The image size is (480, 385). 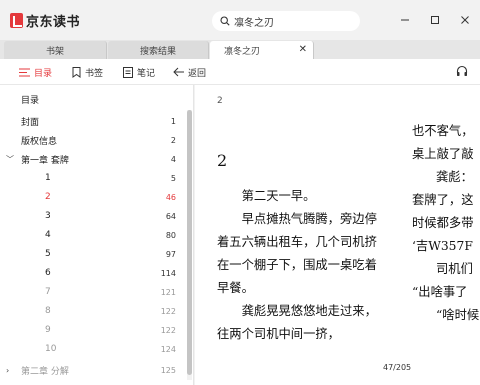 What do you see at coordinates (7, 370) in the screenshot?
I see `chevron-right-icon: ›` at bounding box center [7, 370].